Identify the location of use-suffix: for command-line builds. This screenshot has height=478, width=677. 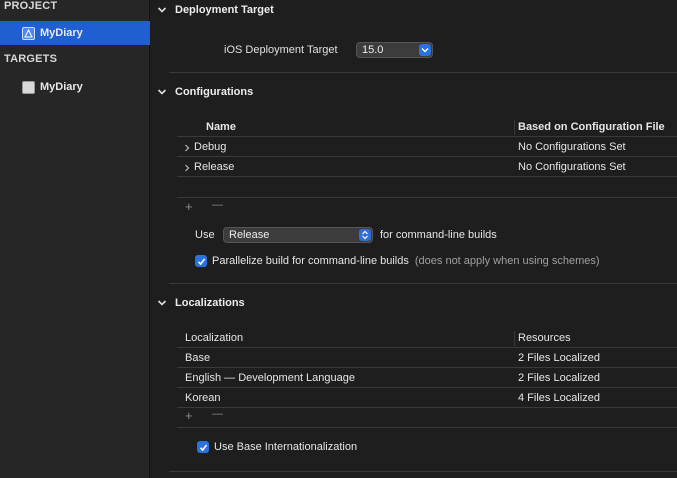
(438, 235).